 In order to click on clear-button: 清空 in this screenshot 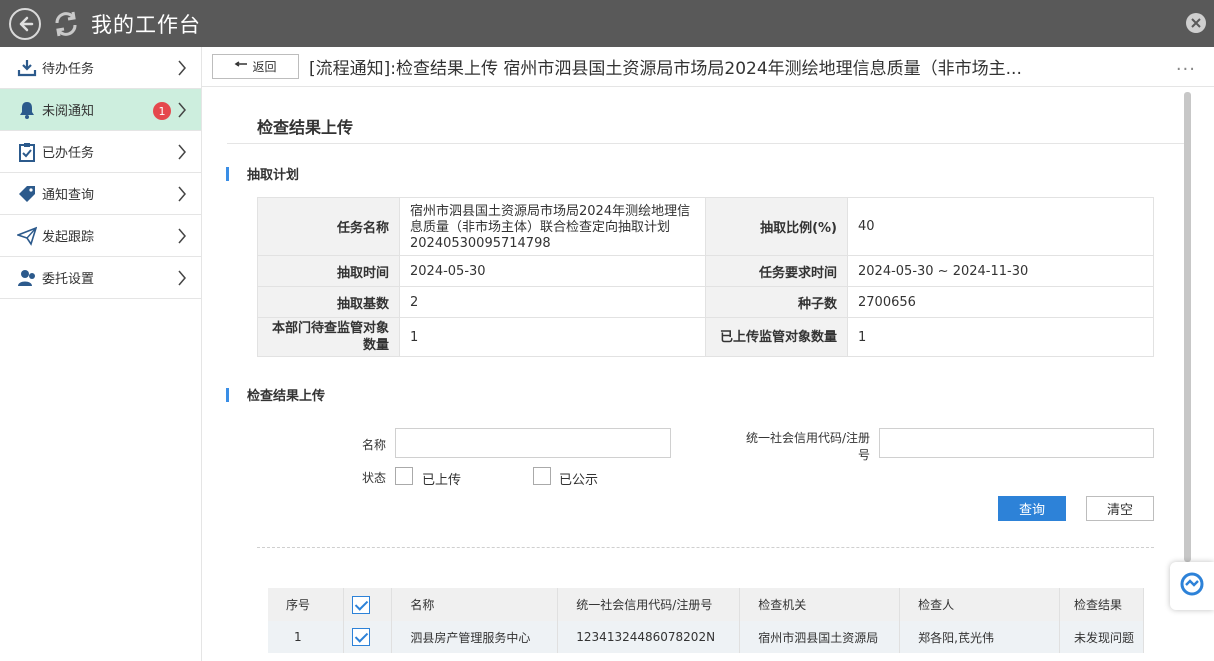, I will do `click(1120, 508)`.